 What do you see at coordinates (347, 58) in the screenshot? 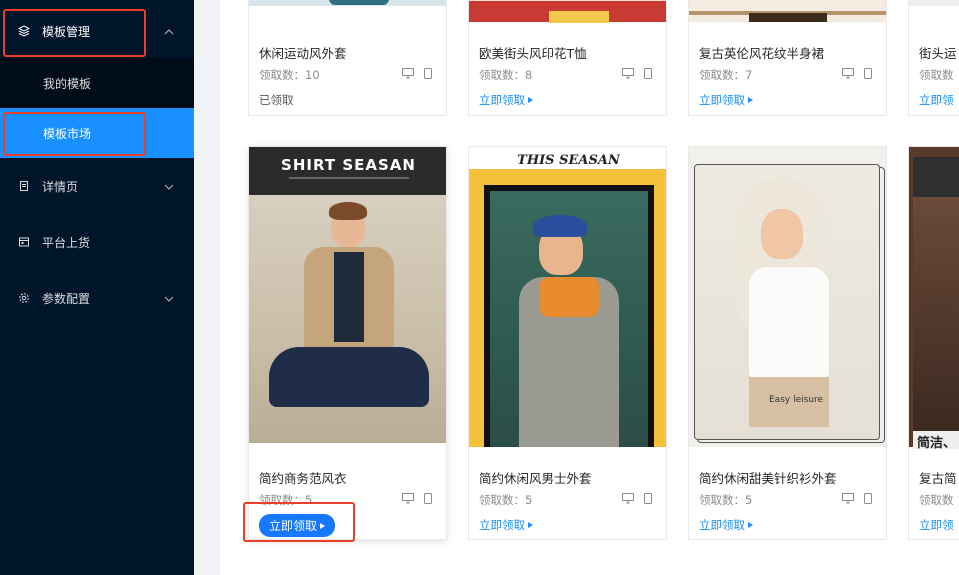
I see `template-card: 休闲运动风外套 领取数：10 已领取` at bounding box center [347, 58].